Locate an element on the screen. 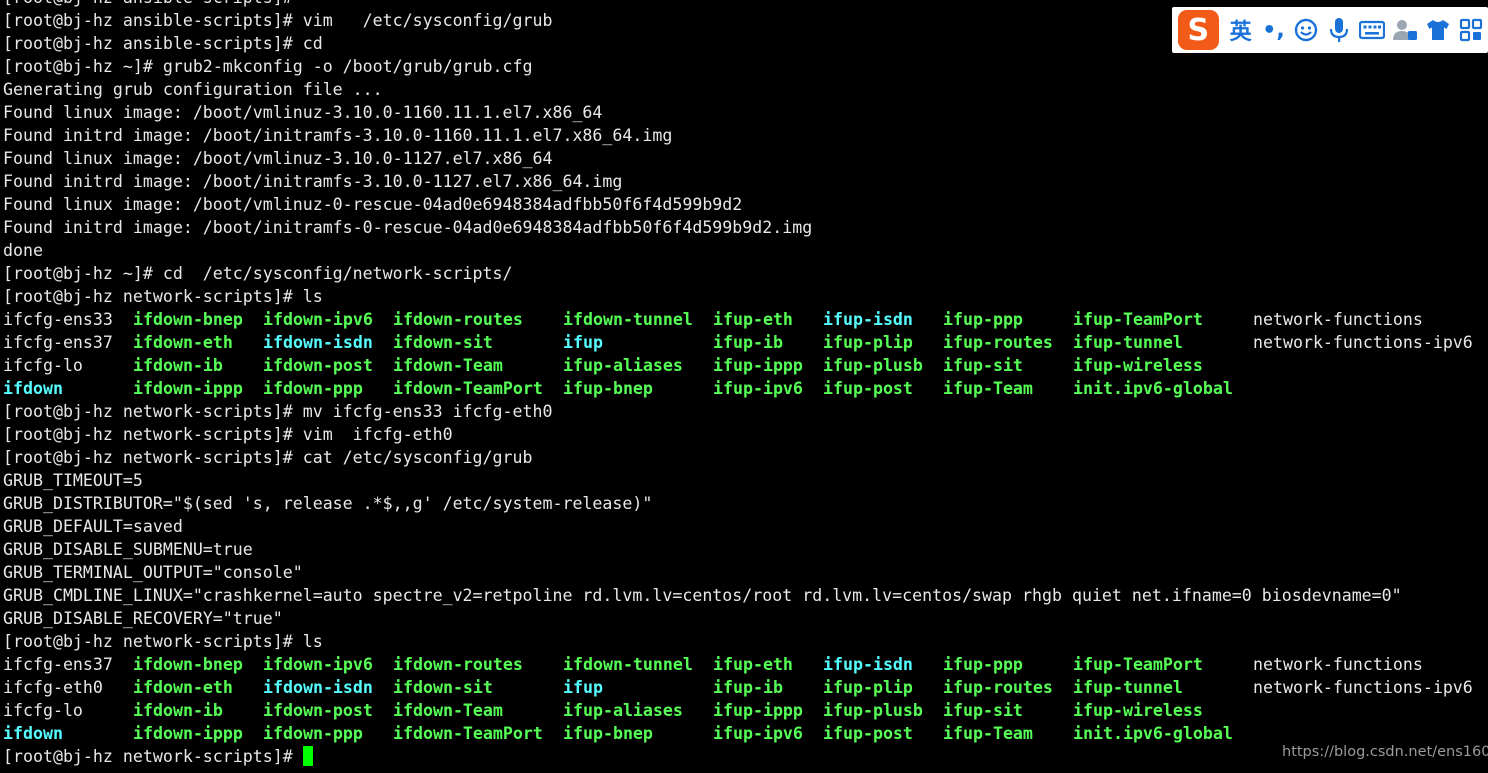  ls-entry: ifdown-ippp is located at coordinates (188, 388).